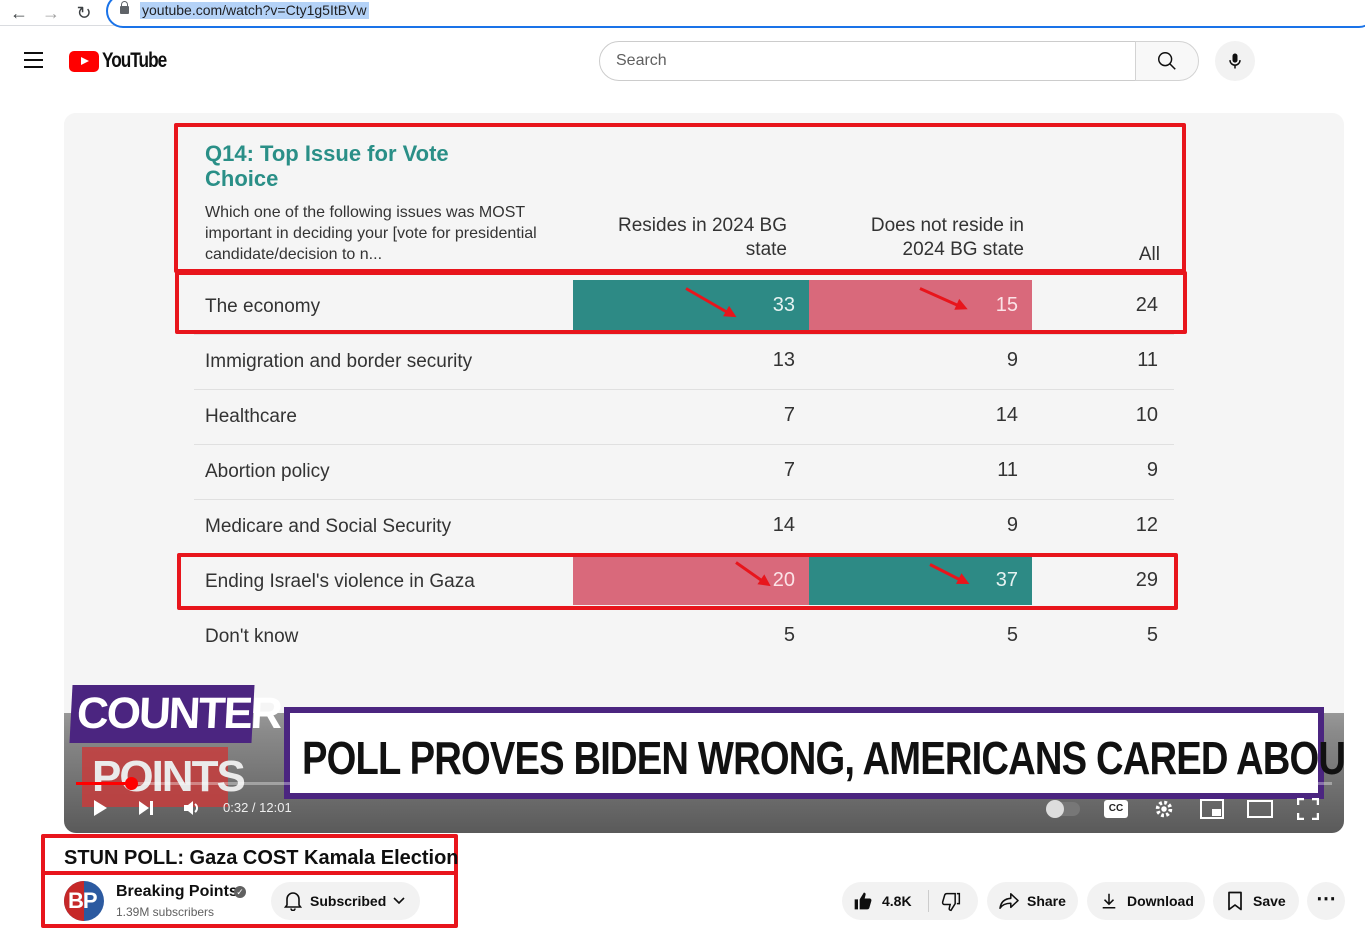 Image resolution: width=1365 pixels, height=933 pixels. What do you see at coordinates (684, 637) in the screenshot?
I see `table-row: Don't know 5 5 5` at bounding box center [684, 637].